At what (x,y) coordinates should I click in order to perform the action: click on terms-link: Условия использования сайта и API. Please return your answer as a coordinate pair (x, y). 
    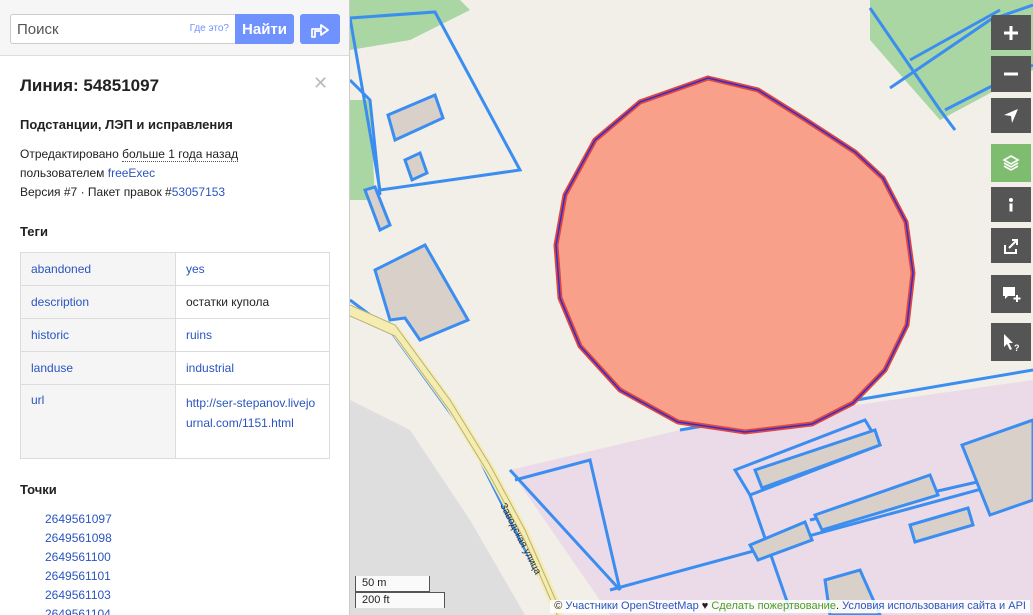
    Looking at the image, I should click on (934, 606).